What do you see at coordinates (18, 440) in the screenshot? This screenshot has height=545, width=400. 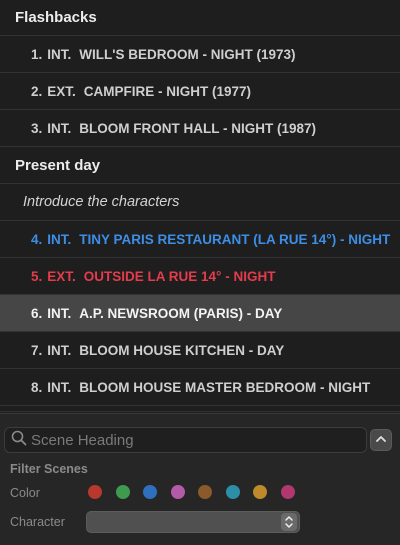 I see `magnifier-icon` at bounding box center [18, 440].